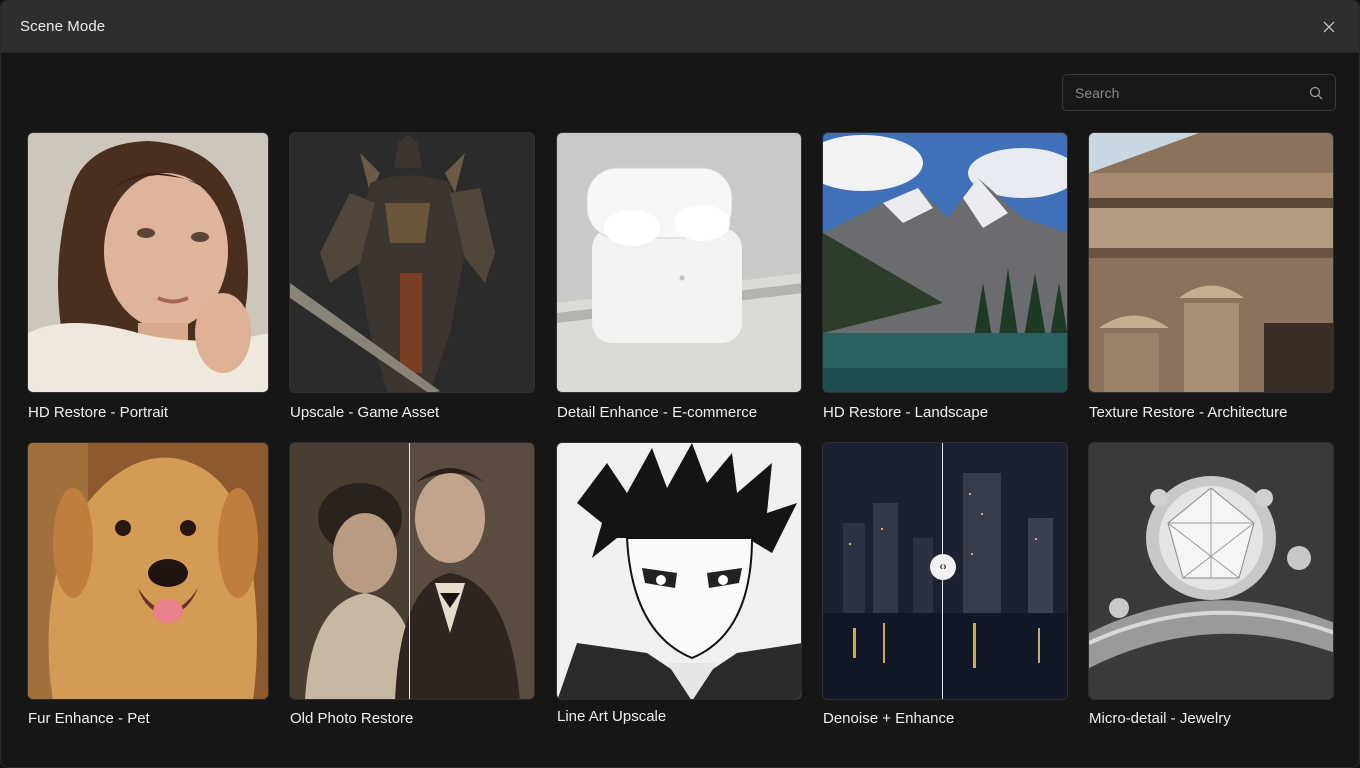  Describe the element at coordinates (352, 718) in the screenshot. I see `card-label: Old Photo Restore` at that location.